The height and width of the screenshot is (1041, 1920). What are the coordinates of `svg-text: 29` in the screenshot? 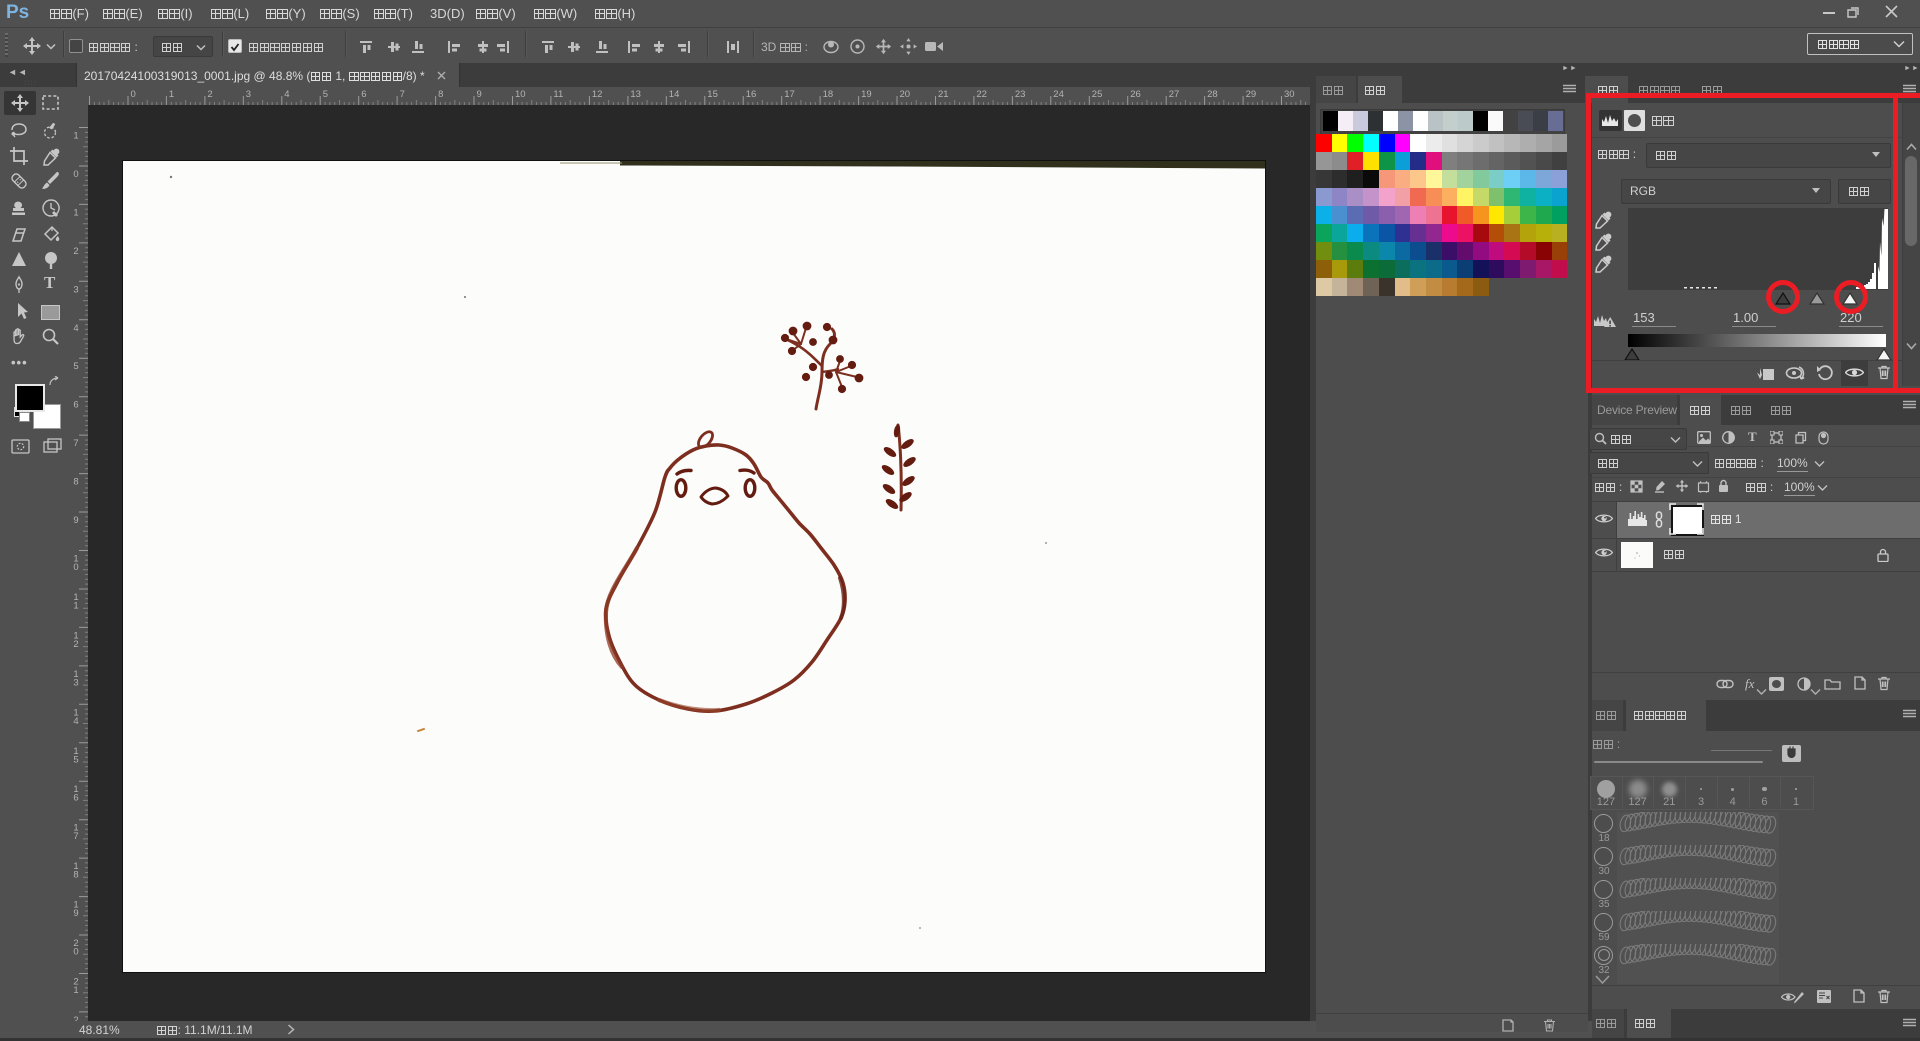 It's located at (1251, 94).